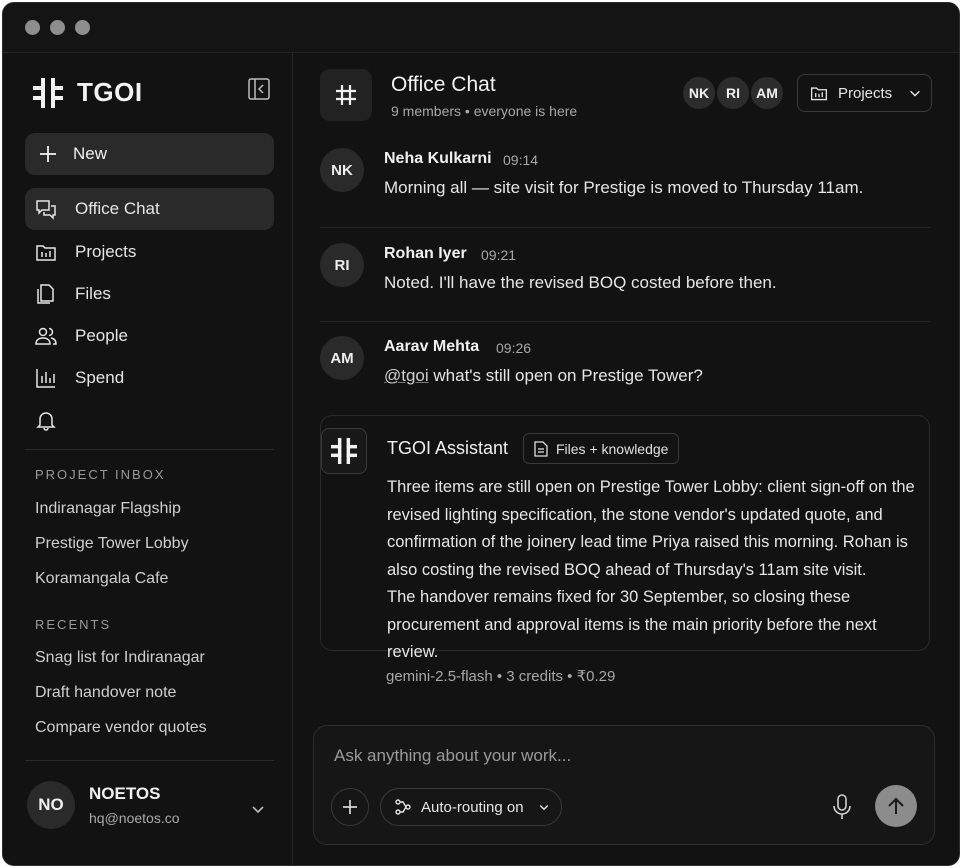 This screenshot has height=868, width=962. I want to click on sidebar-item-files: Files, so click(149, 294).